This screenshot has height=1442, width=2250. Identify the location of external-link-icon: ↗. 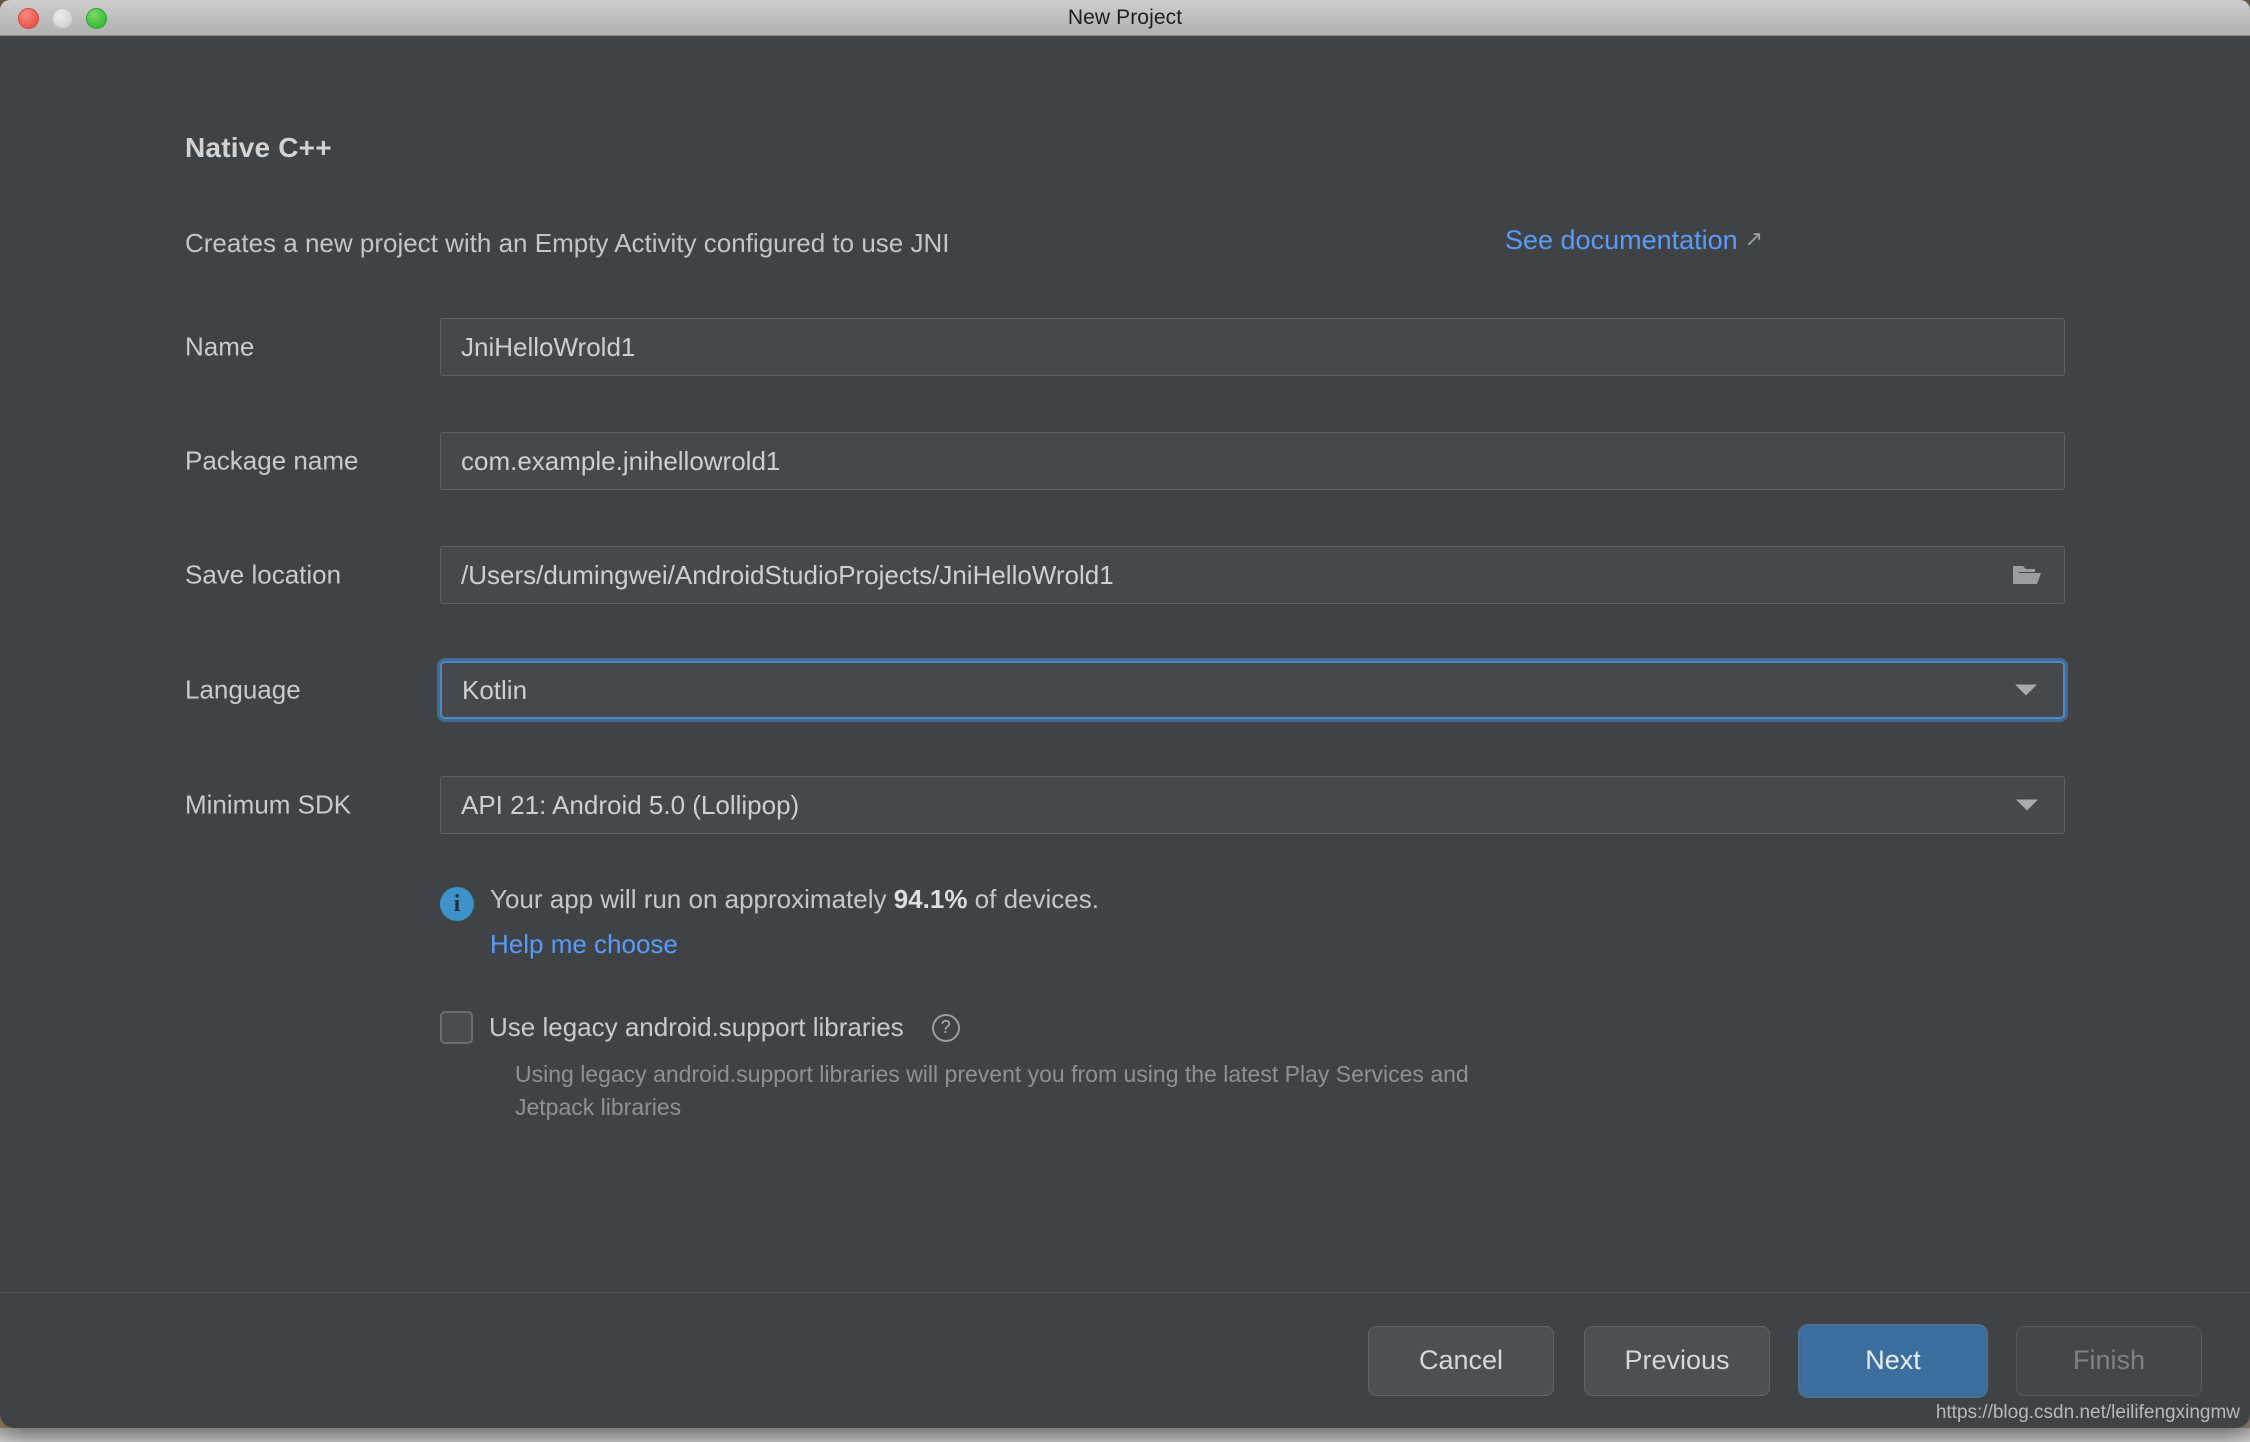
(1754, 238).